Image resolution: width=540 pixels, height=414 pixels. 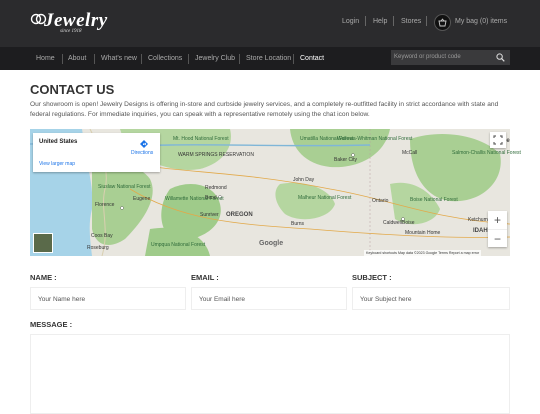 What do you see at coordinates (325, 198) in the screenshot?
I see `map-label: Malheur National Forest` at bounding box center [325, 198].